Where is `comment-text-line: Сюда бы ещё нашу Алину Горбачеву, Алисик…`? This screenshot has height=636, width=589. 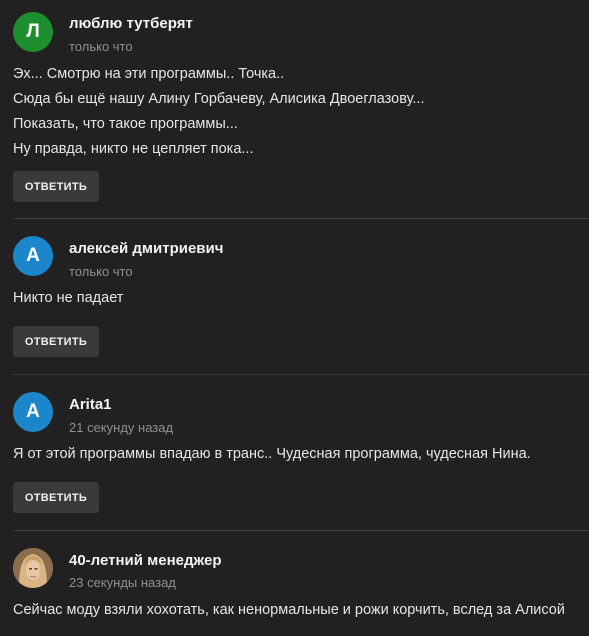 comment-text-line: Сюда бы ещё нашу Алину Горбачеву, Алисик… is located at coordinates (219, 99).